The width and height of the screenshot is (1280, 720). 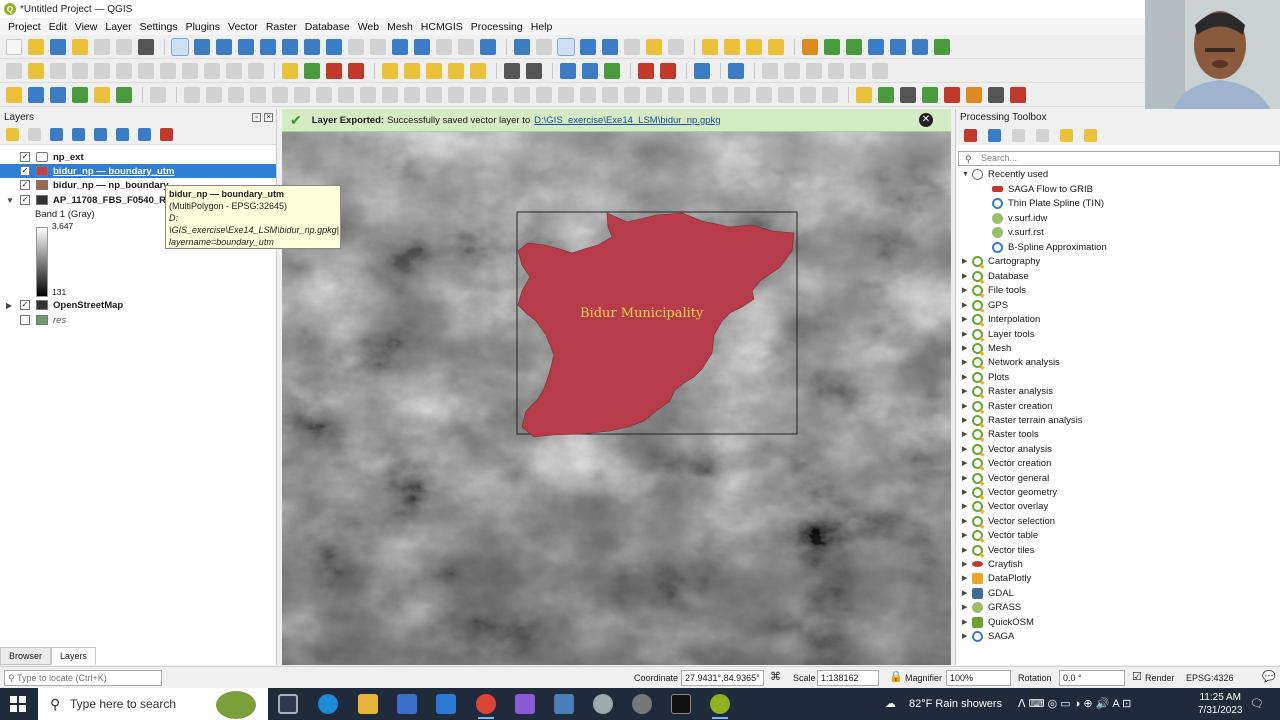 What do you see at coordinates (100, 134) in the screenshot?
I see `filter-expression-icon` at bounding box center [100, 134].